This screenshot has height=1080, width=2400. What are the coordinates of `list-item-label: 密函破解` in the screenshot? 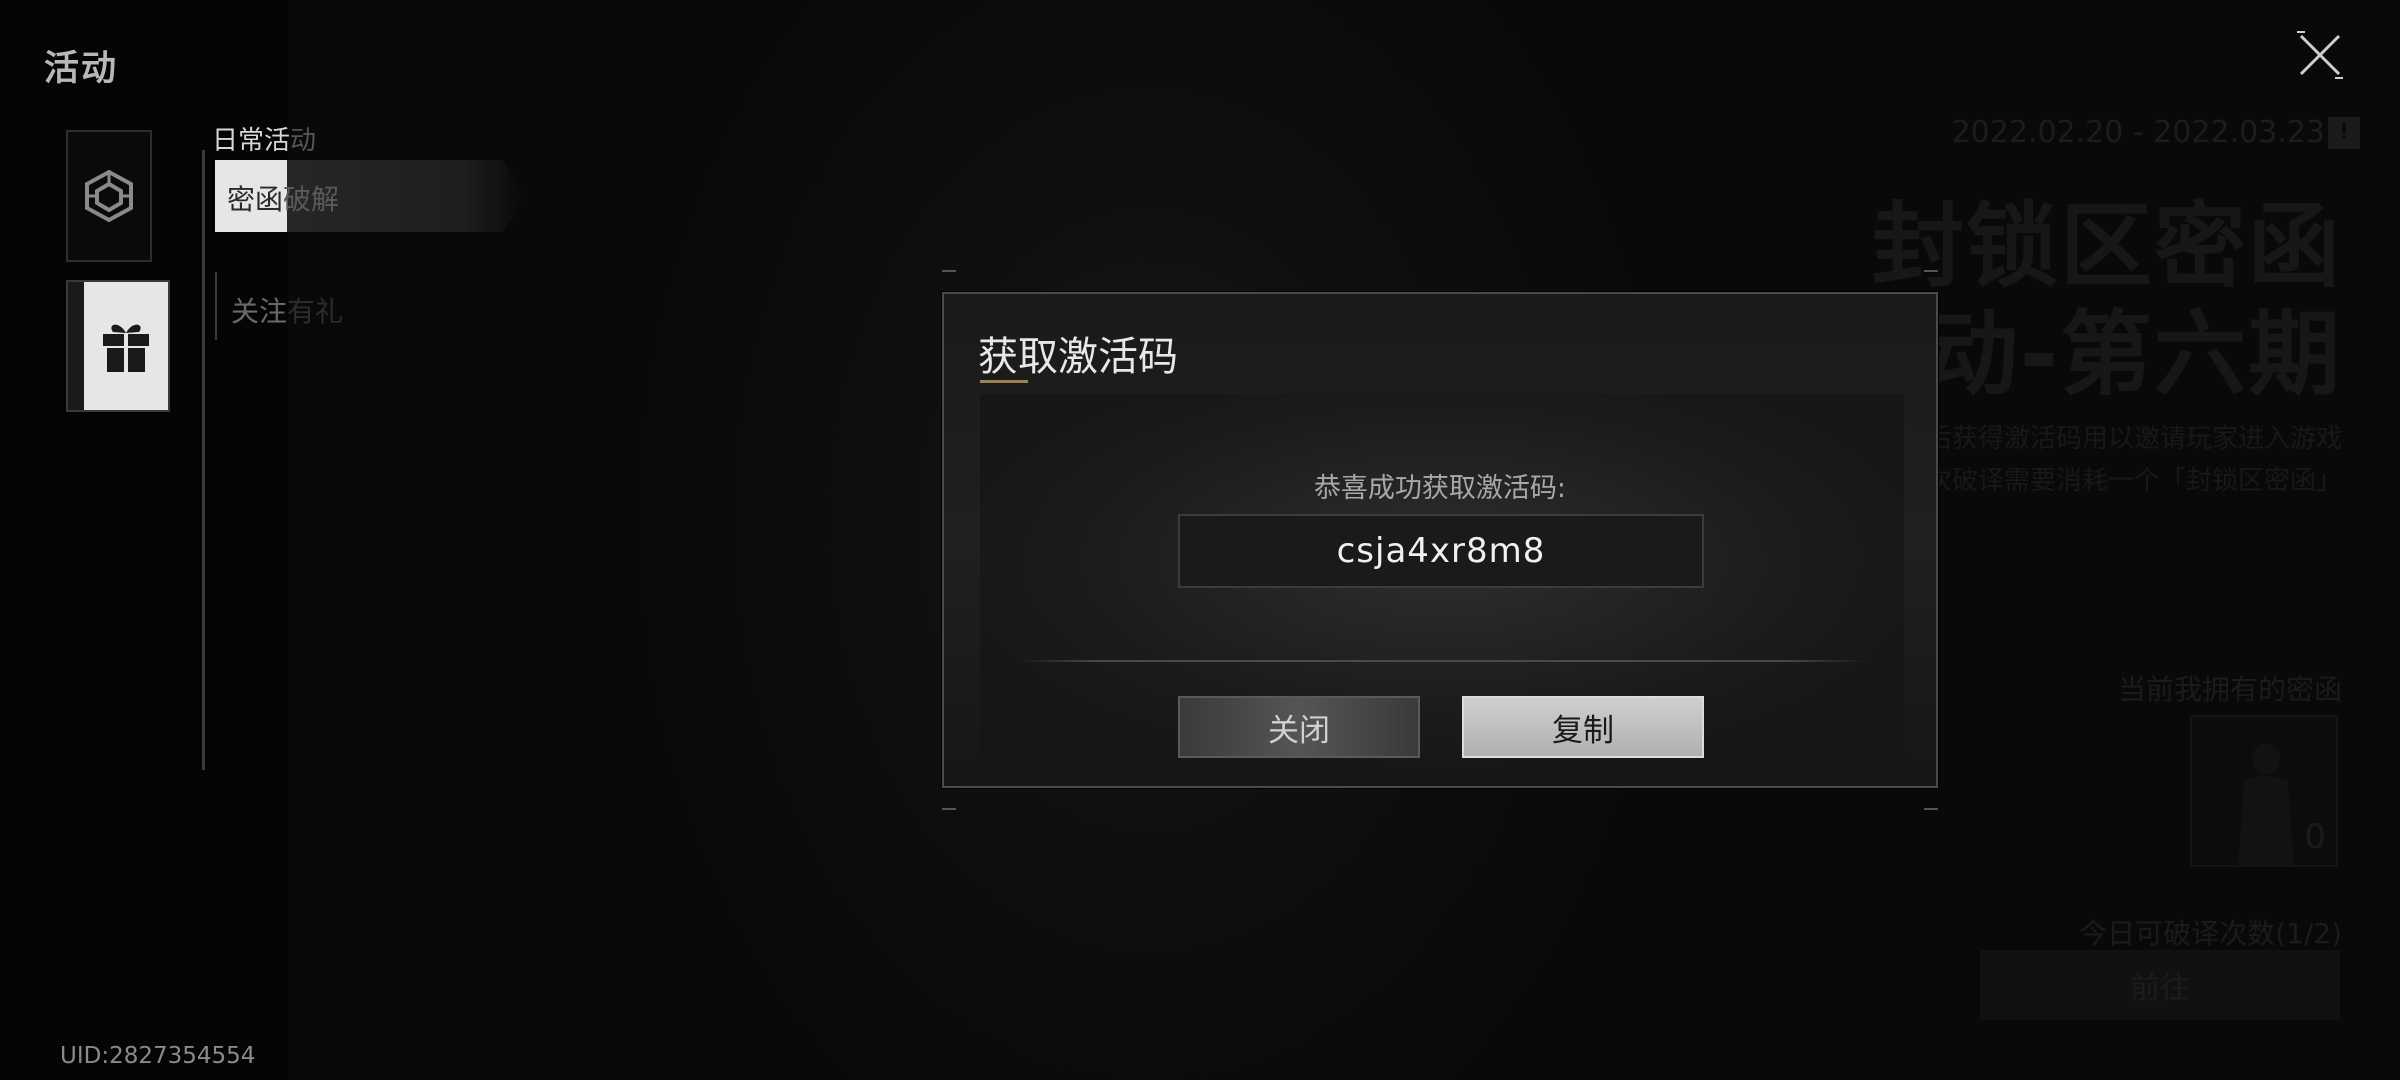 It's located at (283, 198).